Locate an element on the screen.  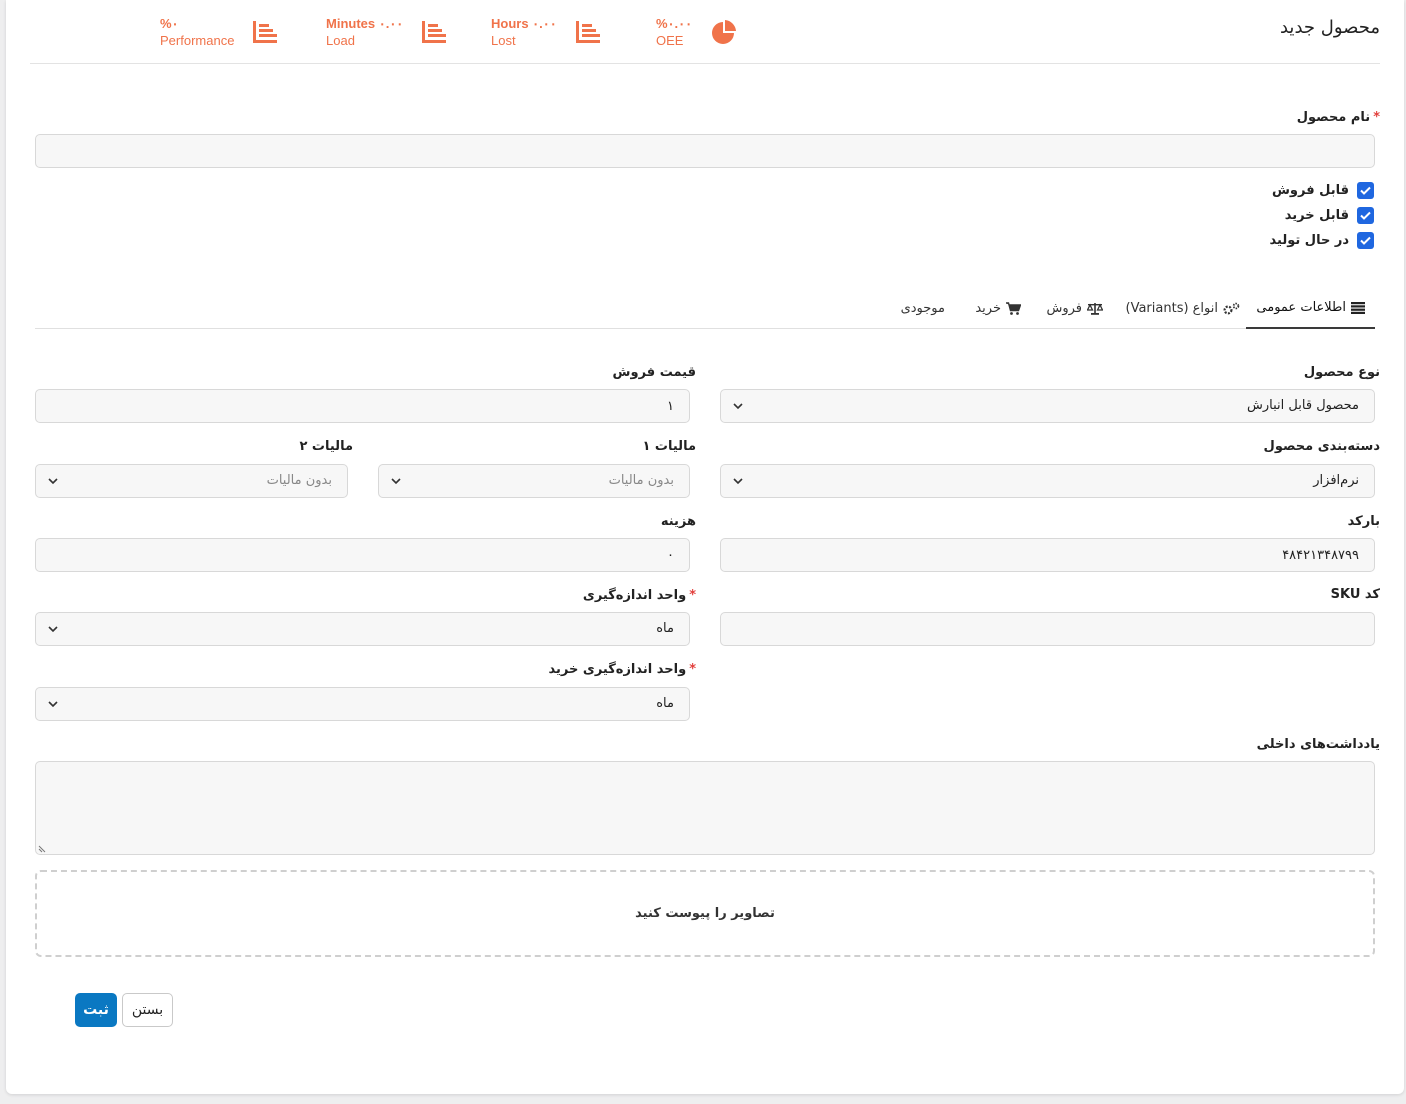
stat-value: Hours ۰.۰۰ is located at coordinates (524, 23).